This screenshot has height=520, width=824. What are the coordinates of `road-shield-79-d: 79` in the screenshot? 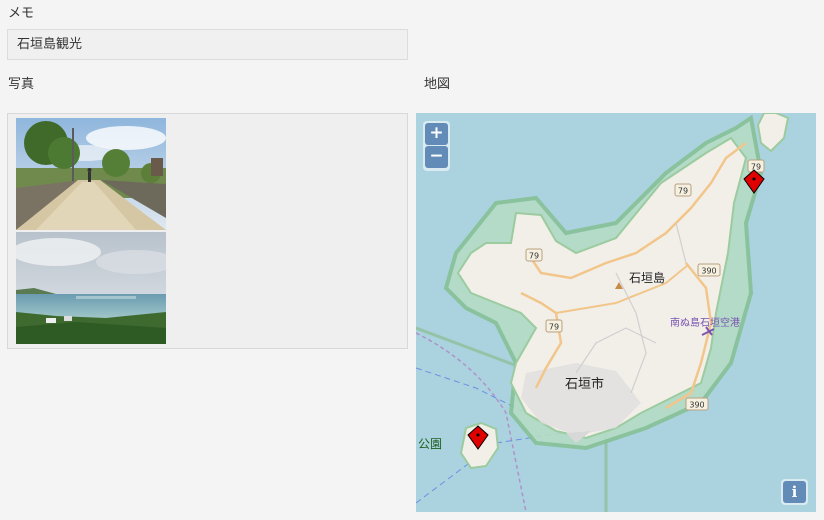 It's located at (554, 326).